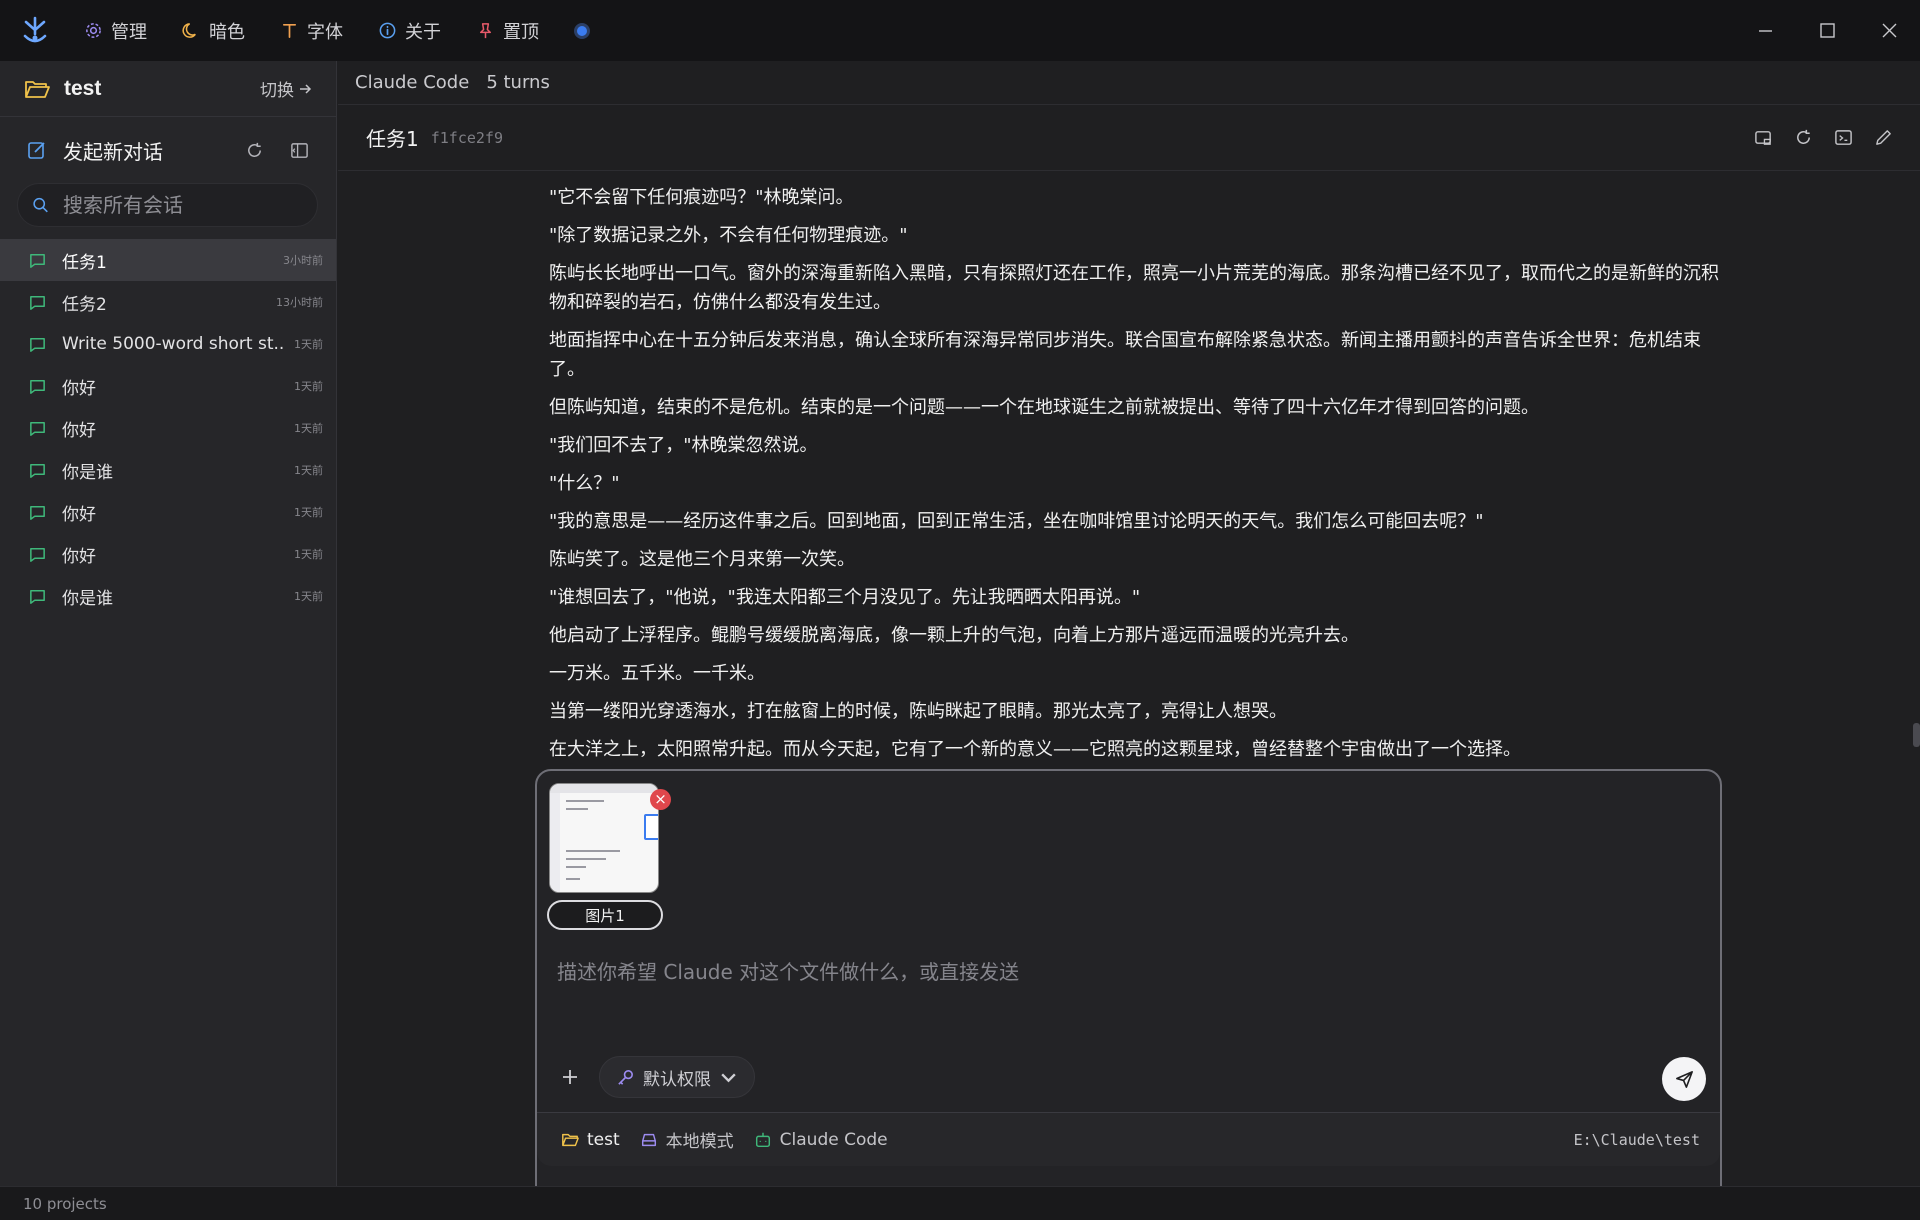  I want to click on composer-controls: 默认权限, so click(654, 1077).